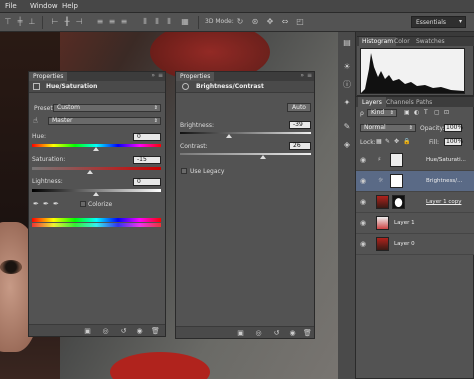 The height and width of the screenshot is (379, 474). Describe the element at coordinates (96, 168) in the screenshot. I see `saturation-slider-track` at that location.